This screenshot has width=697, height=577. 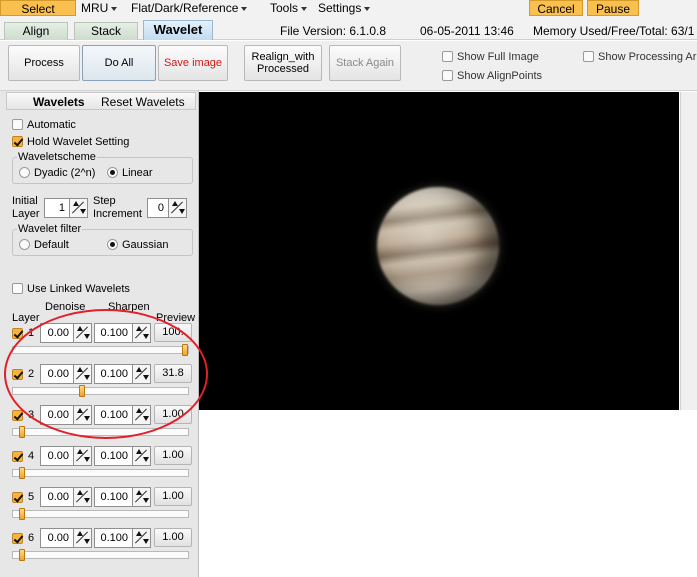 I want to click on tools-menu: Tools, so click(x=288, y=8).